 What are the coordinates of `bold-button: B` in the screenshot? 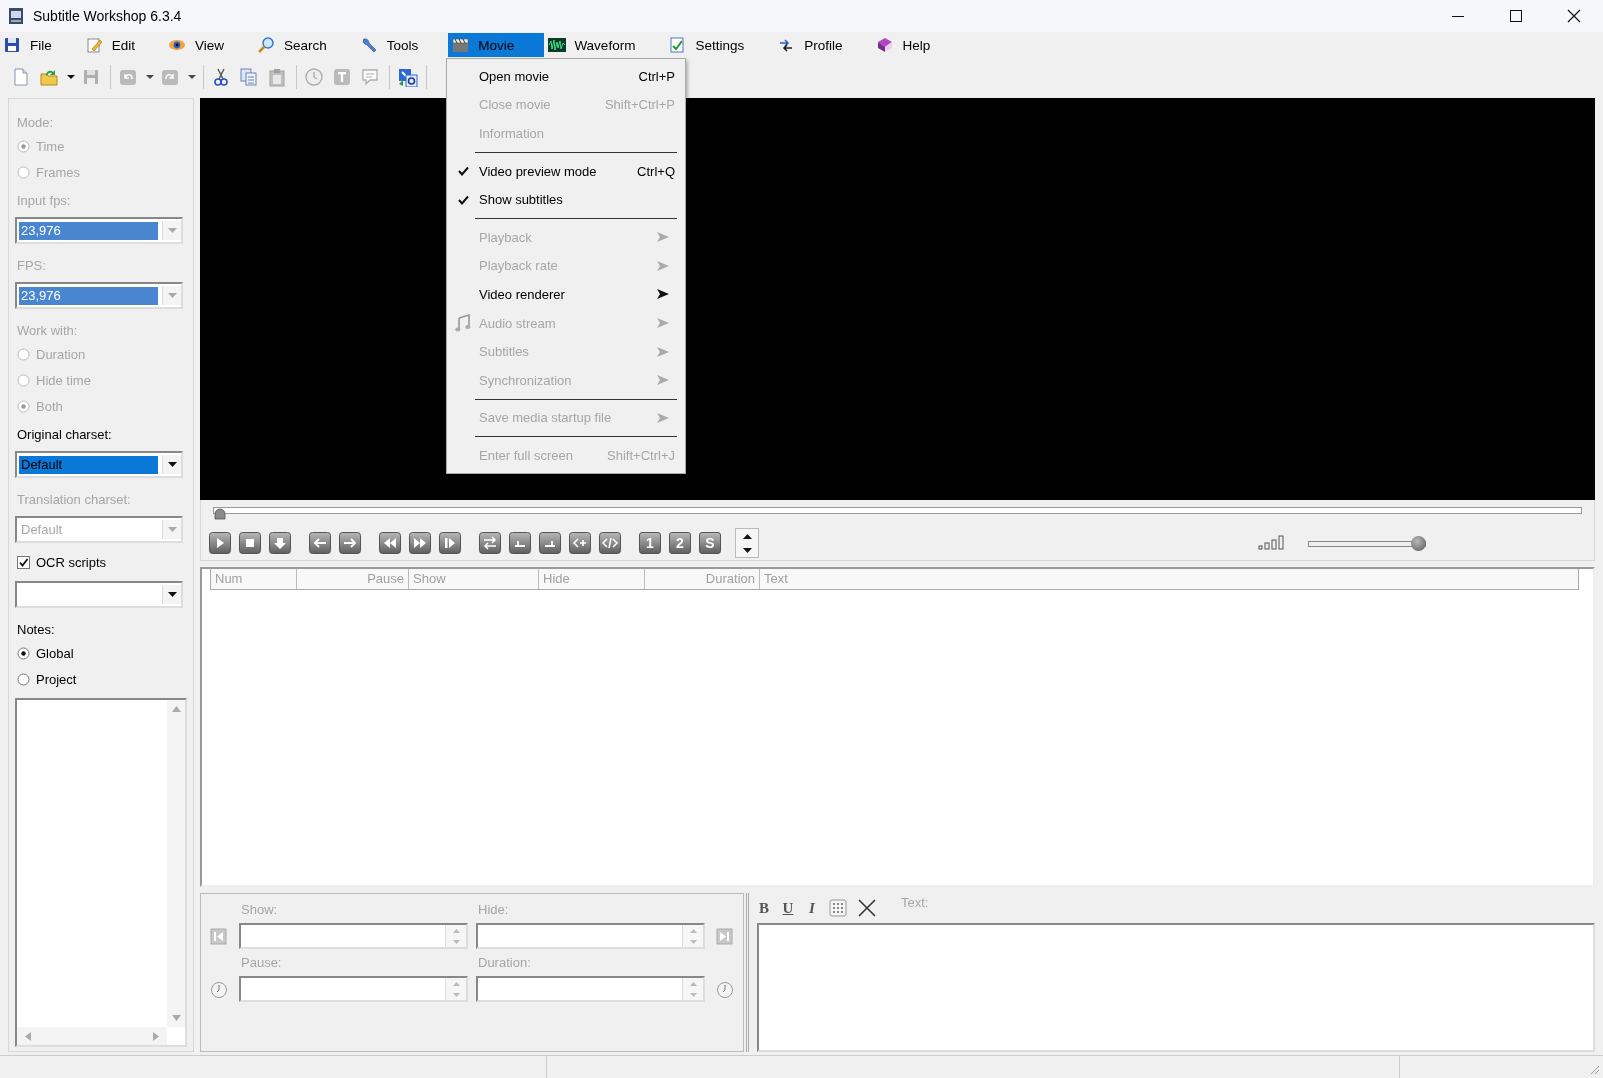 It's located at (764, 908).